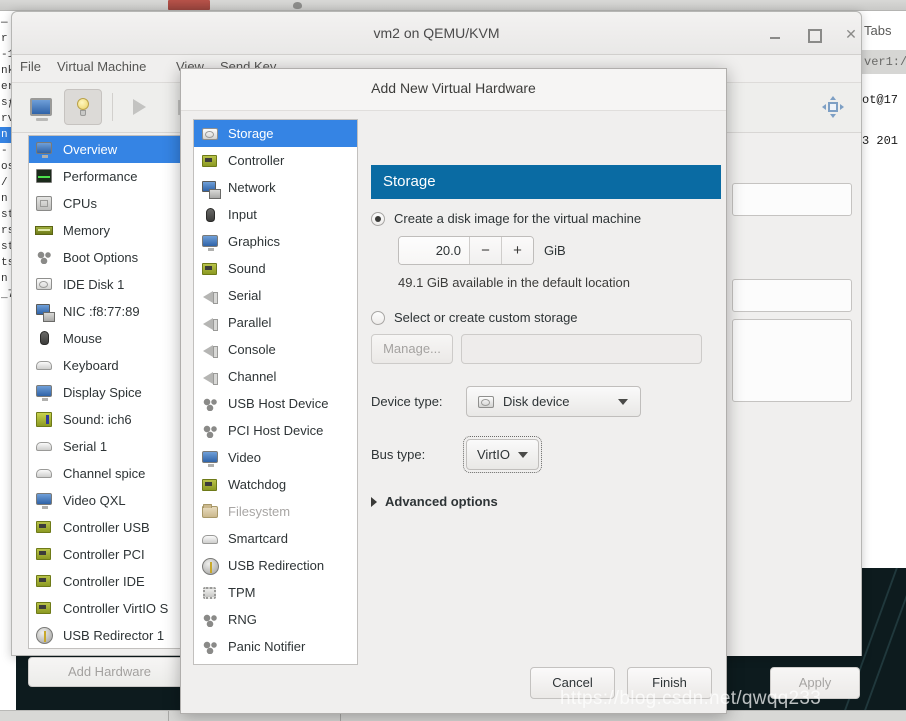 This screenshot has height=721, width=906. I want to click on vm-hardware-item: Controller PCI, so click(109, 554).